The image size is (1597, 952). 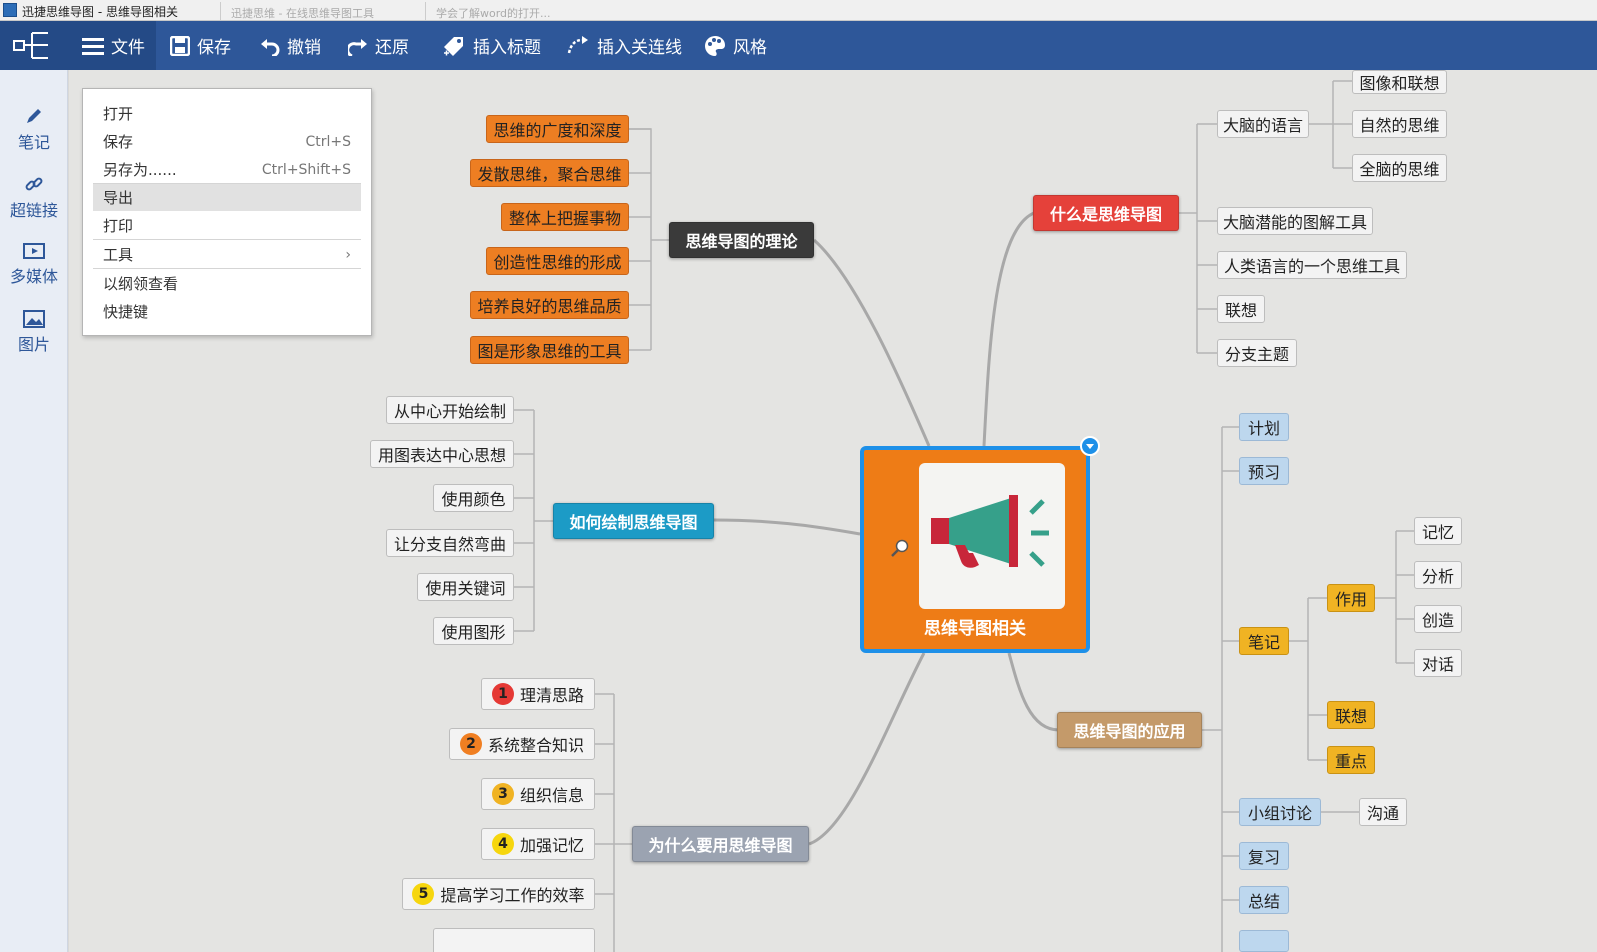 I want to click on undo-button: 撤销, so click(x=290, y=45).